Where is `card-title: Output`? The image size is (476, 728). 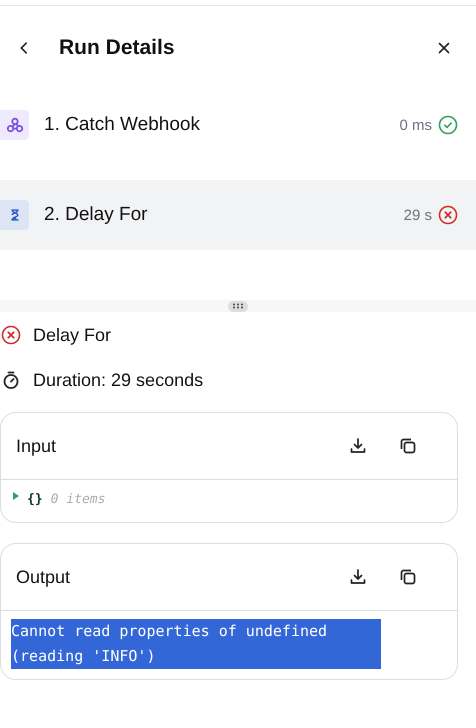 card-title: Output is located at coordinates (44, 577).